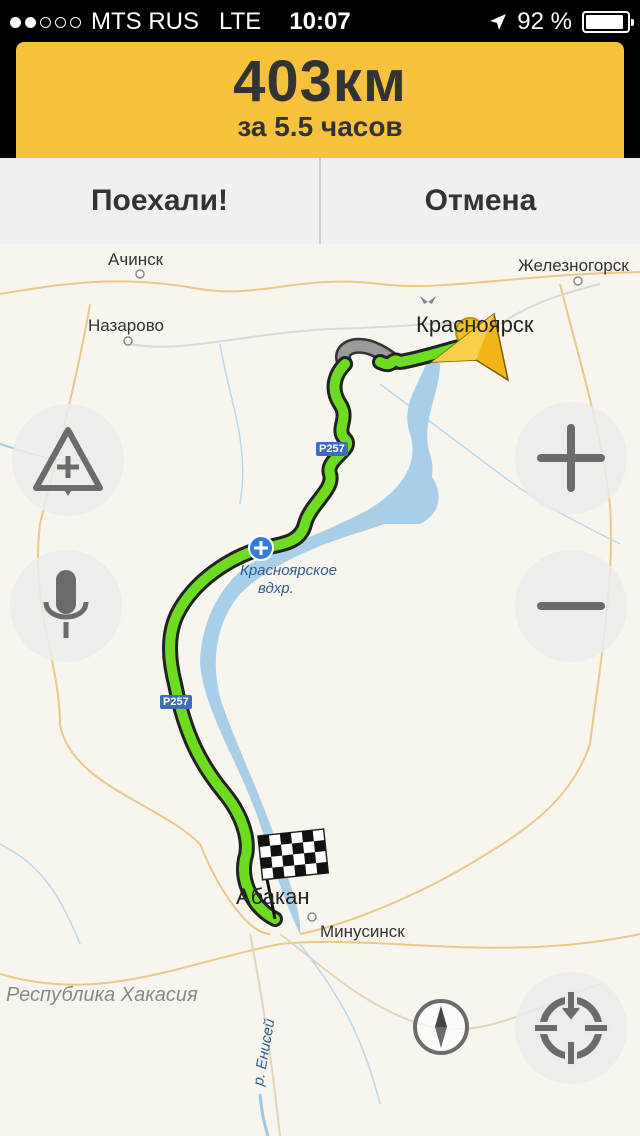  Describe the element at coordinates (276, 588) in the screenshot. I see `map-label-reservoir-suffix: вдхр.` at that location.